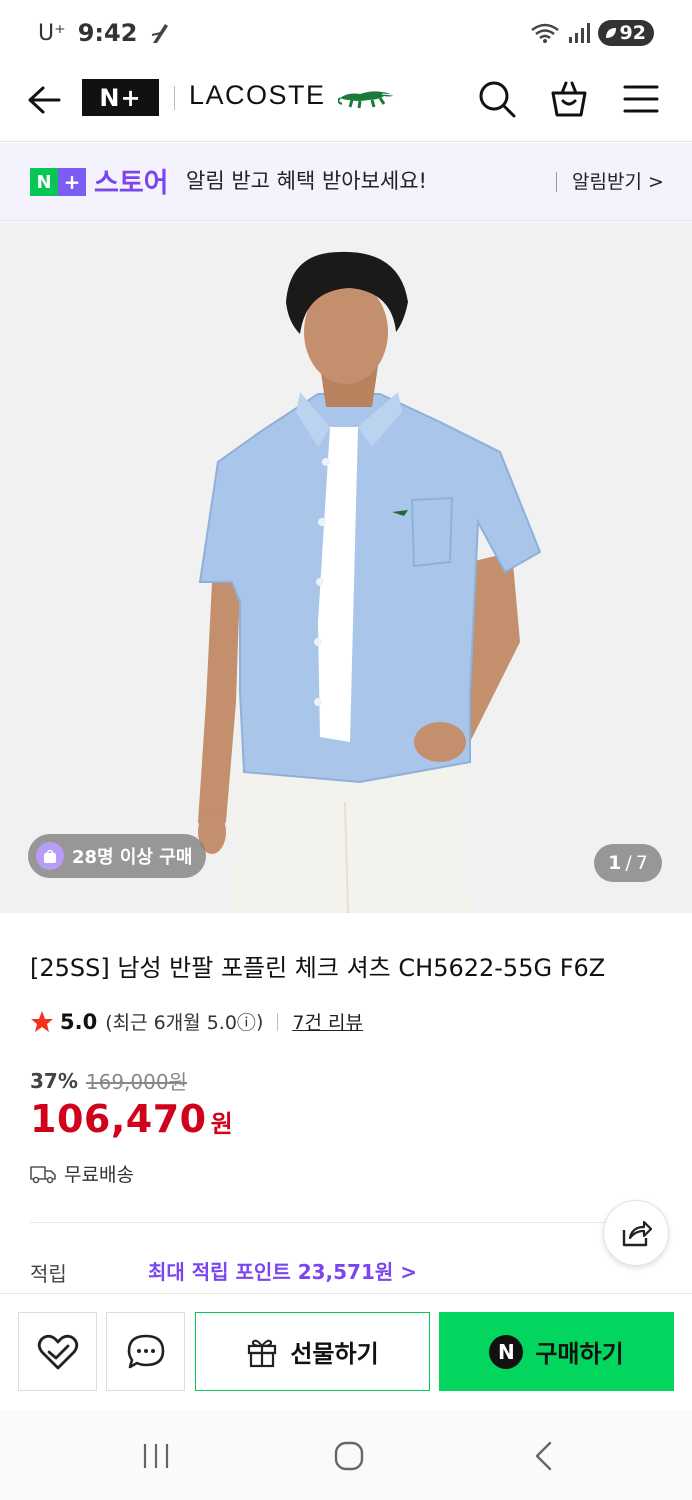  Describe the element at coordinates (579, 33) in the screenshot. I see `signal-icon` at that location.